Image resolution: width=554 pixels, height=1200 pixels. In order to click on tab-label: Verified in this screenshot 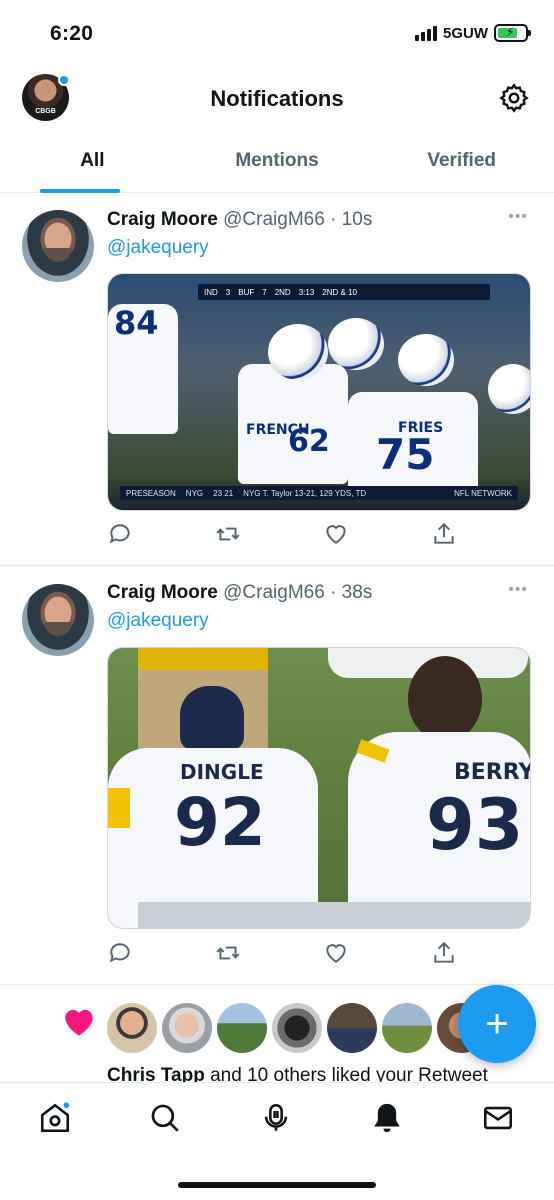, I will do `click(461, 160)`.